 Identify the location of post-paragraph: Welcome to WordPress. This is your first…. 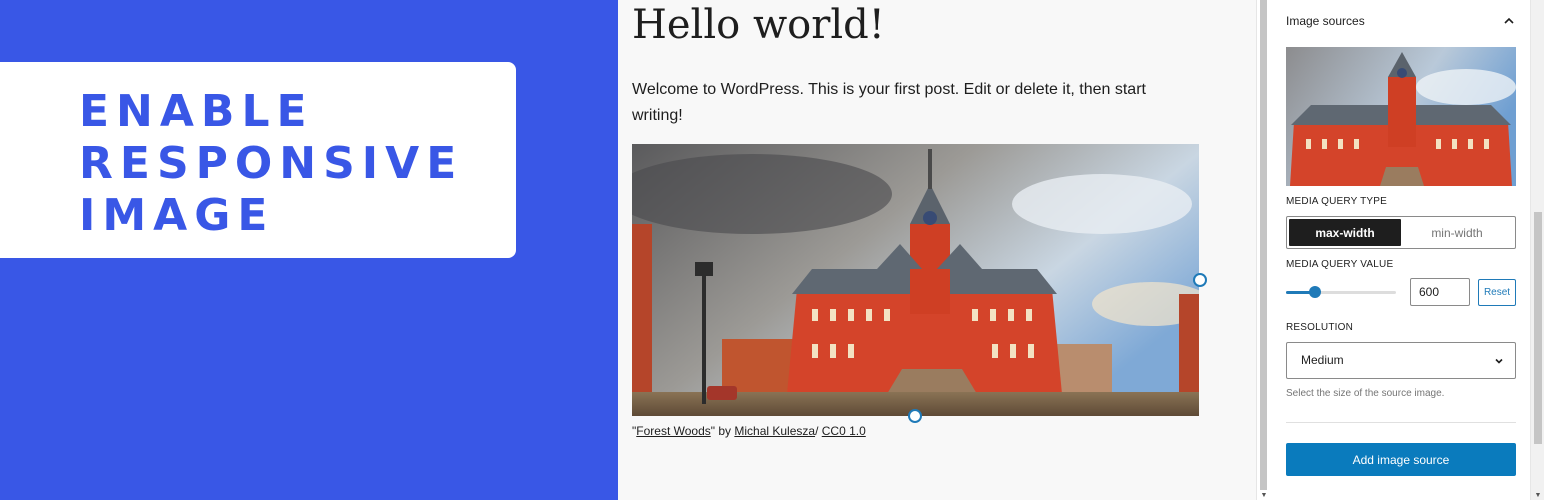
(912, 103).